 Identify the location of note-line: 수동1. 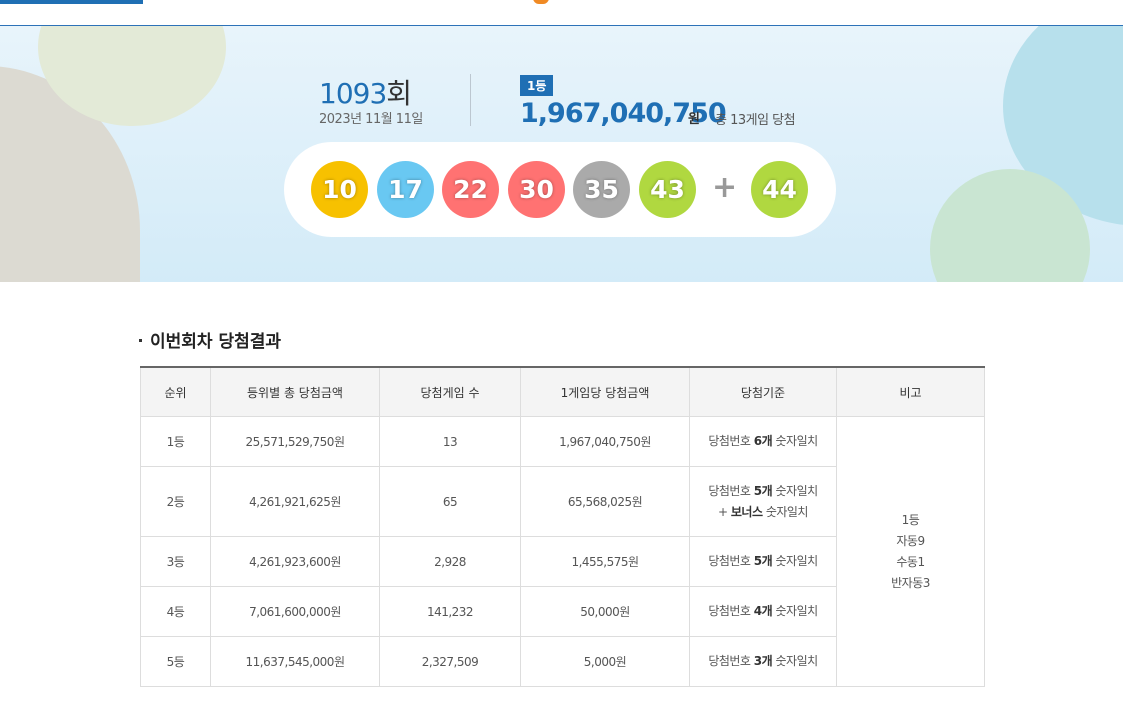
(910, 561).